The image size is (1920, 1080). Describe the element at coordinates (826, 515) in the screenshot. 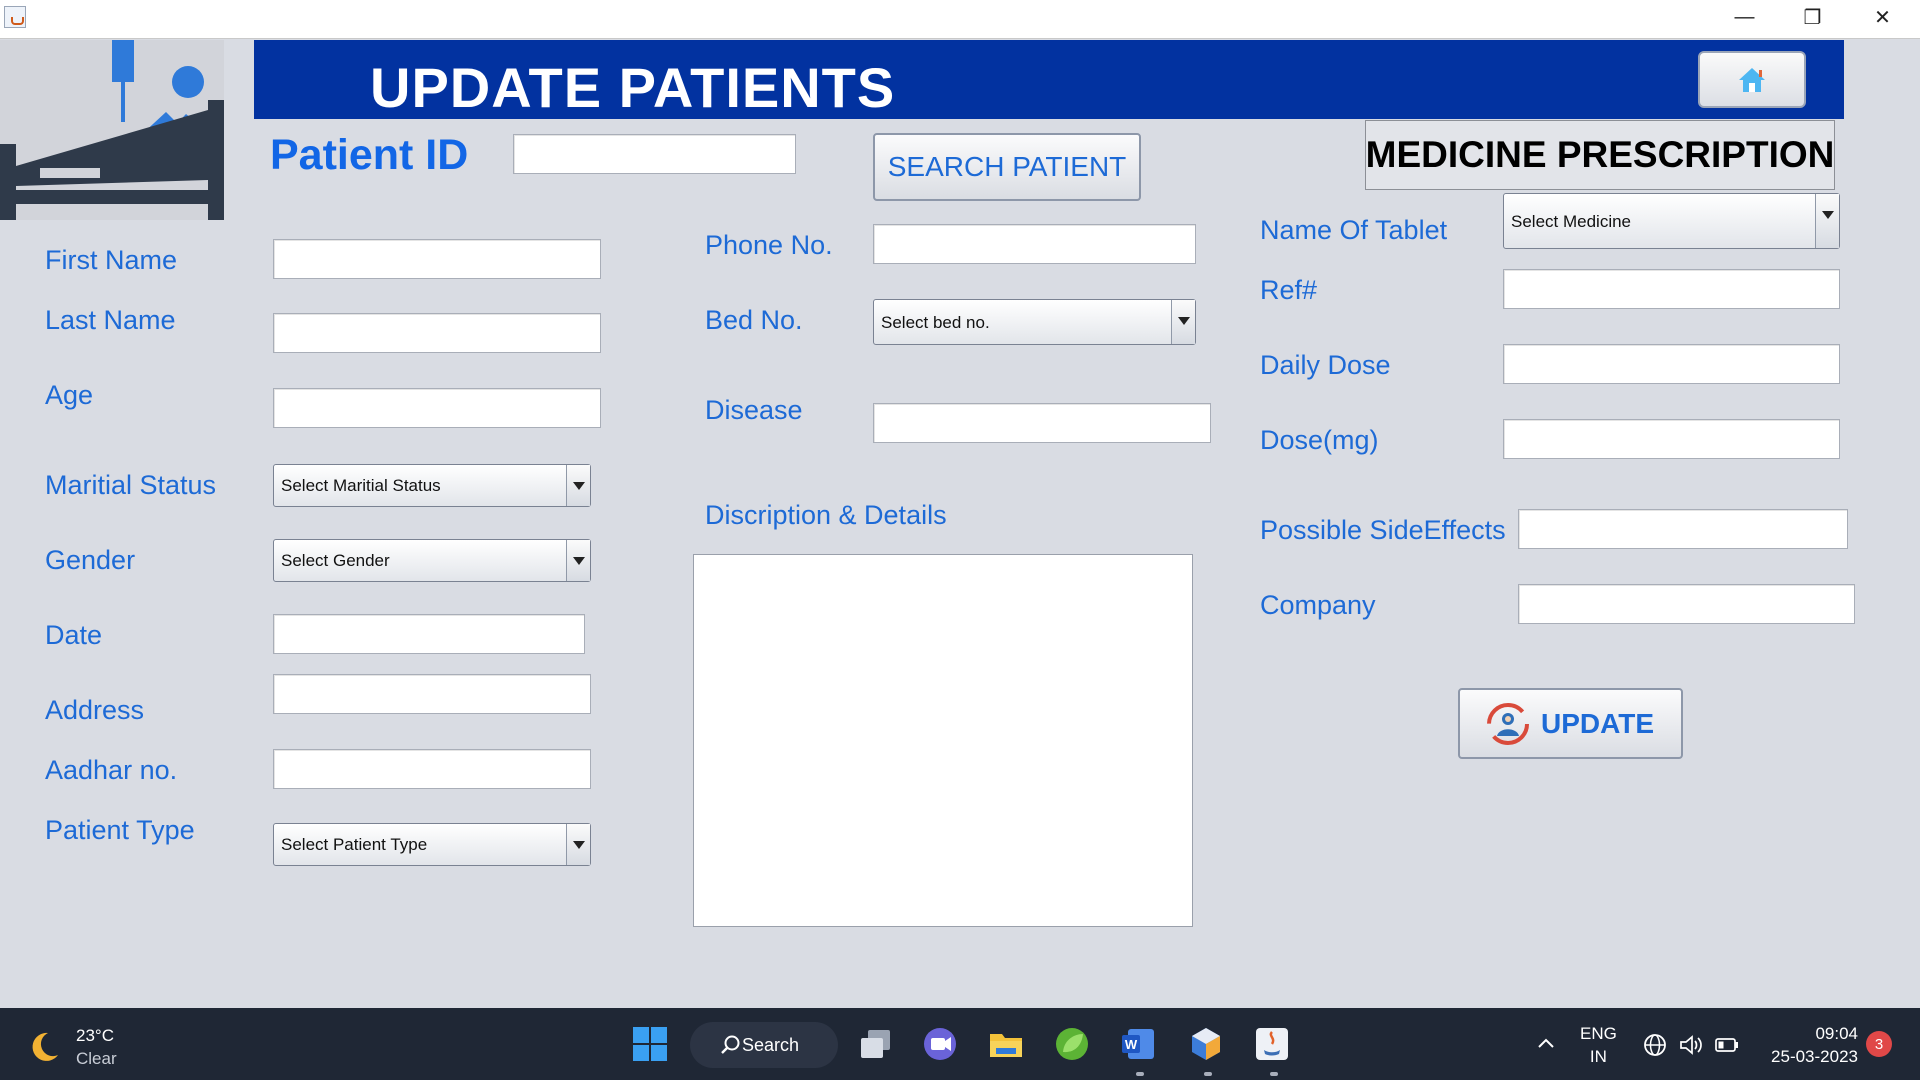

I see `description-label: Discription & Details` at that location.